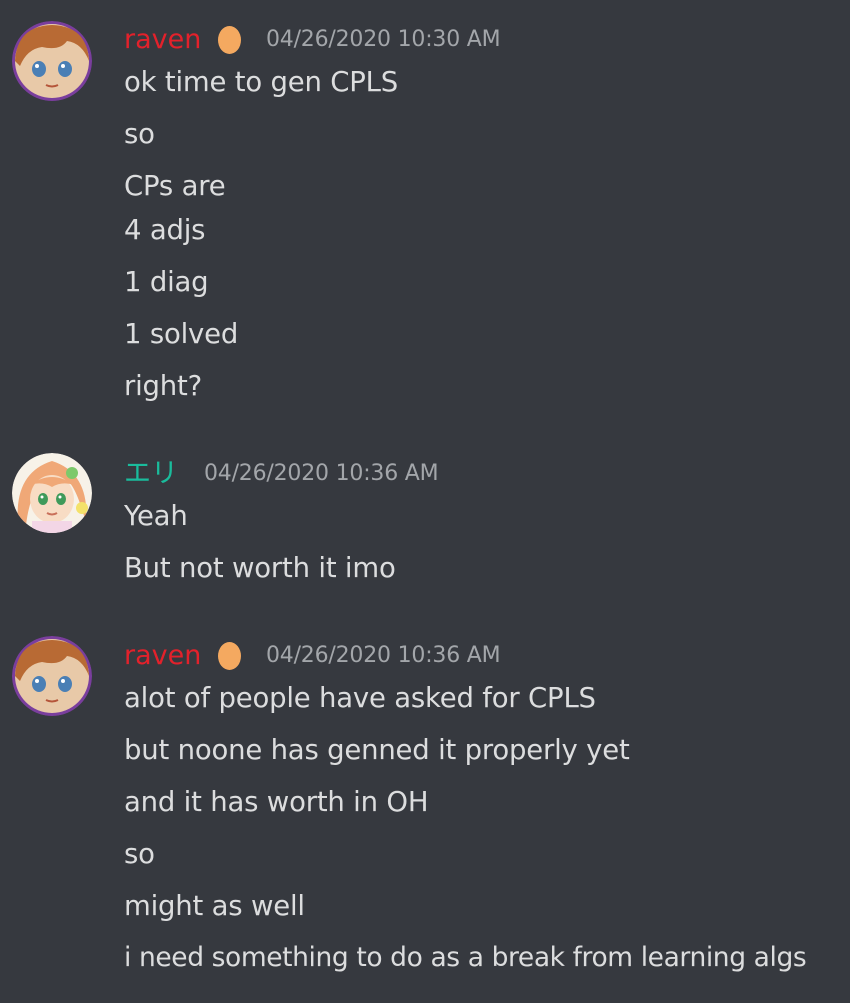 The height and width of the screenshot is (1003, 850). I want to click on user-avatar-eri, so click(52, 493).